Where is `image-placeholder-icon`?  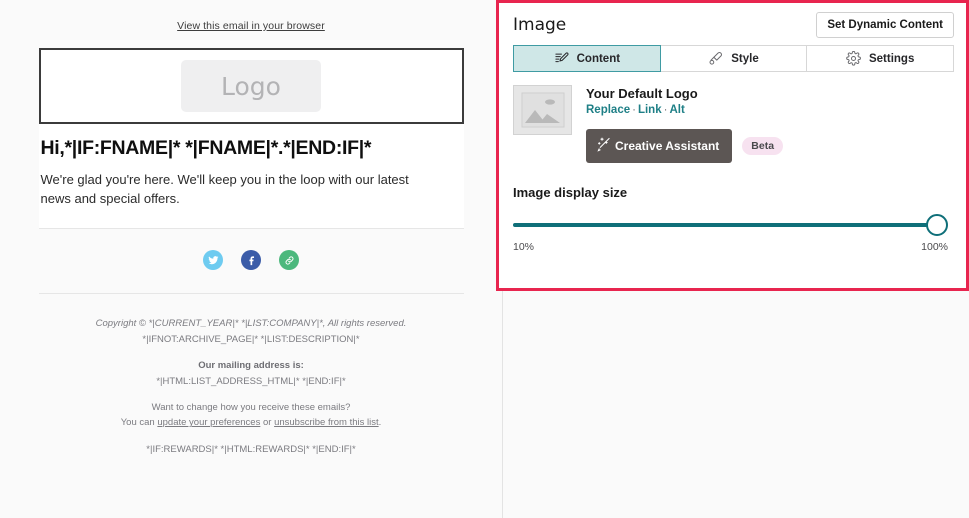 image-placeholder-icon is located at coordinates (542, 110).